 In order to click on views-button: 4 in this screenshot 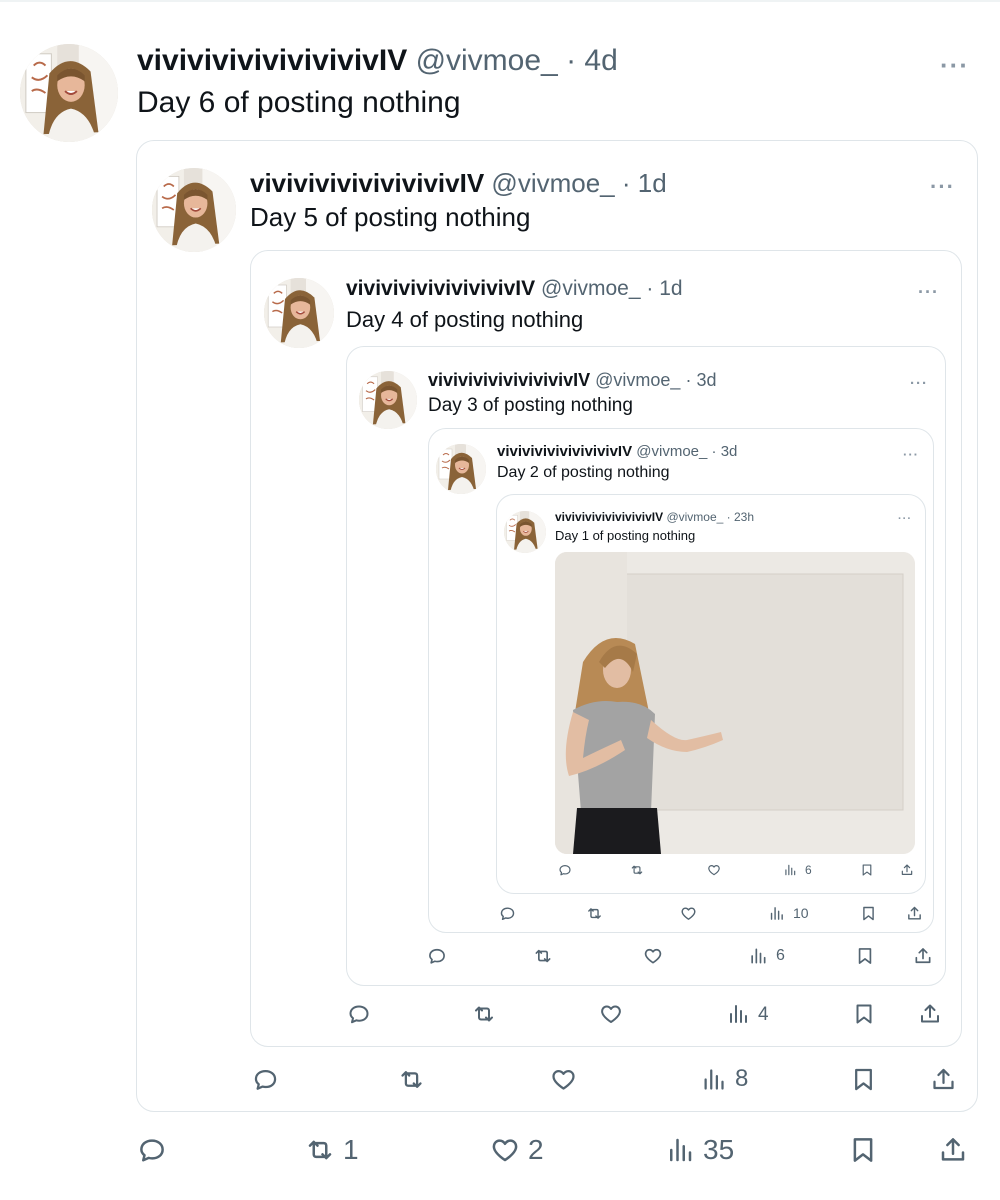, I will do `click(747, 1014)`.